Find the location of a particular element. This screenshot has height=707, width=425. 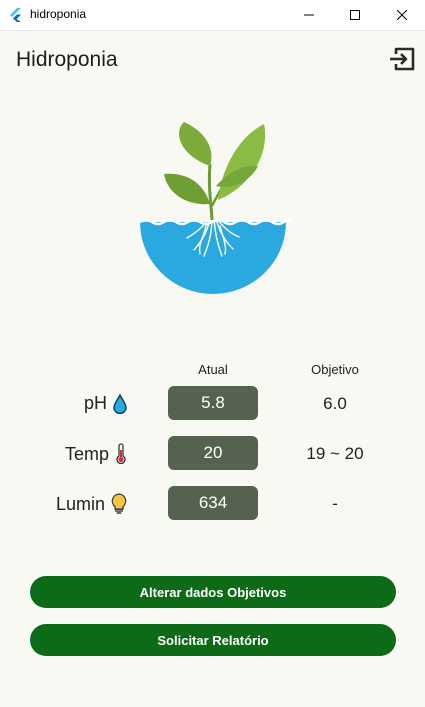

temp-label: Temp is located at coordinates (86, 453).